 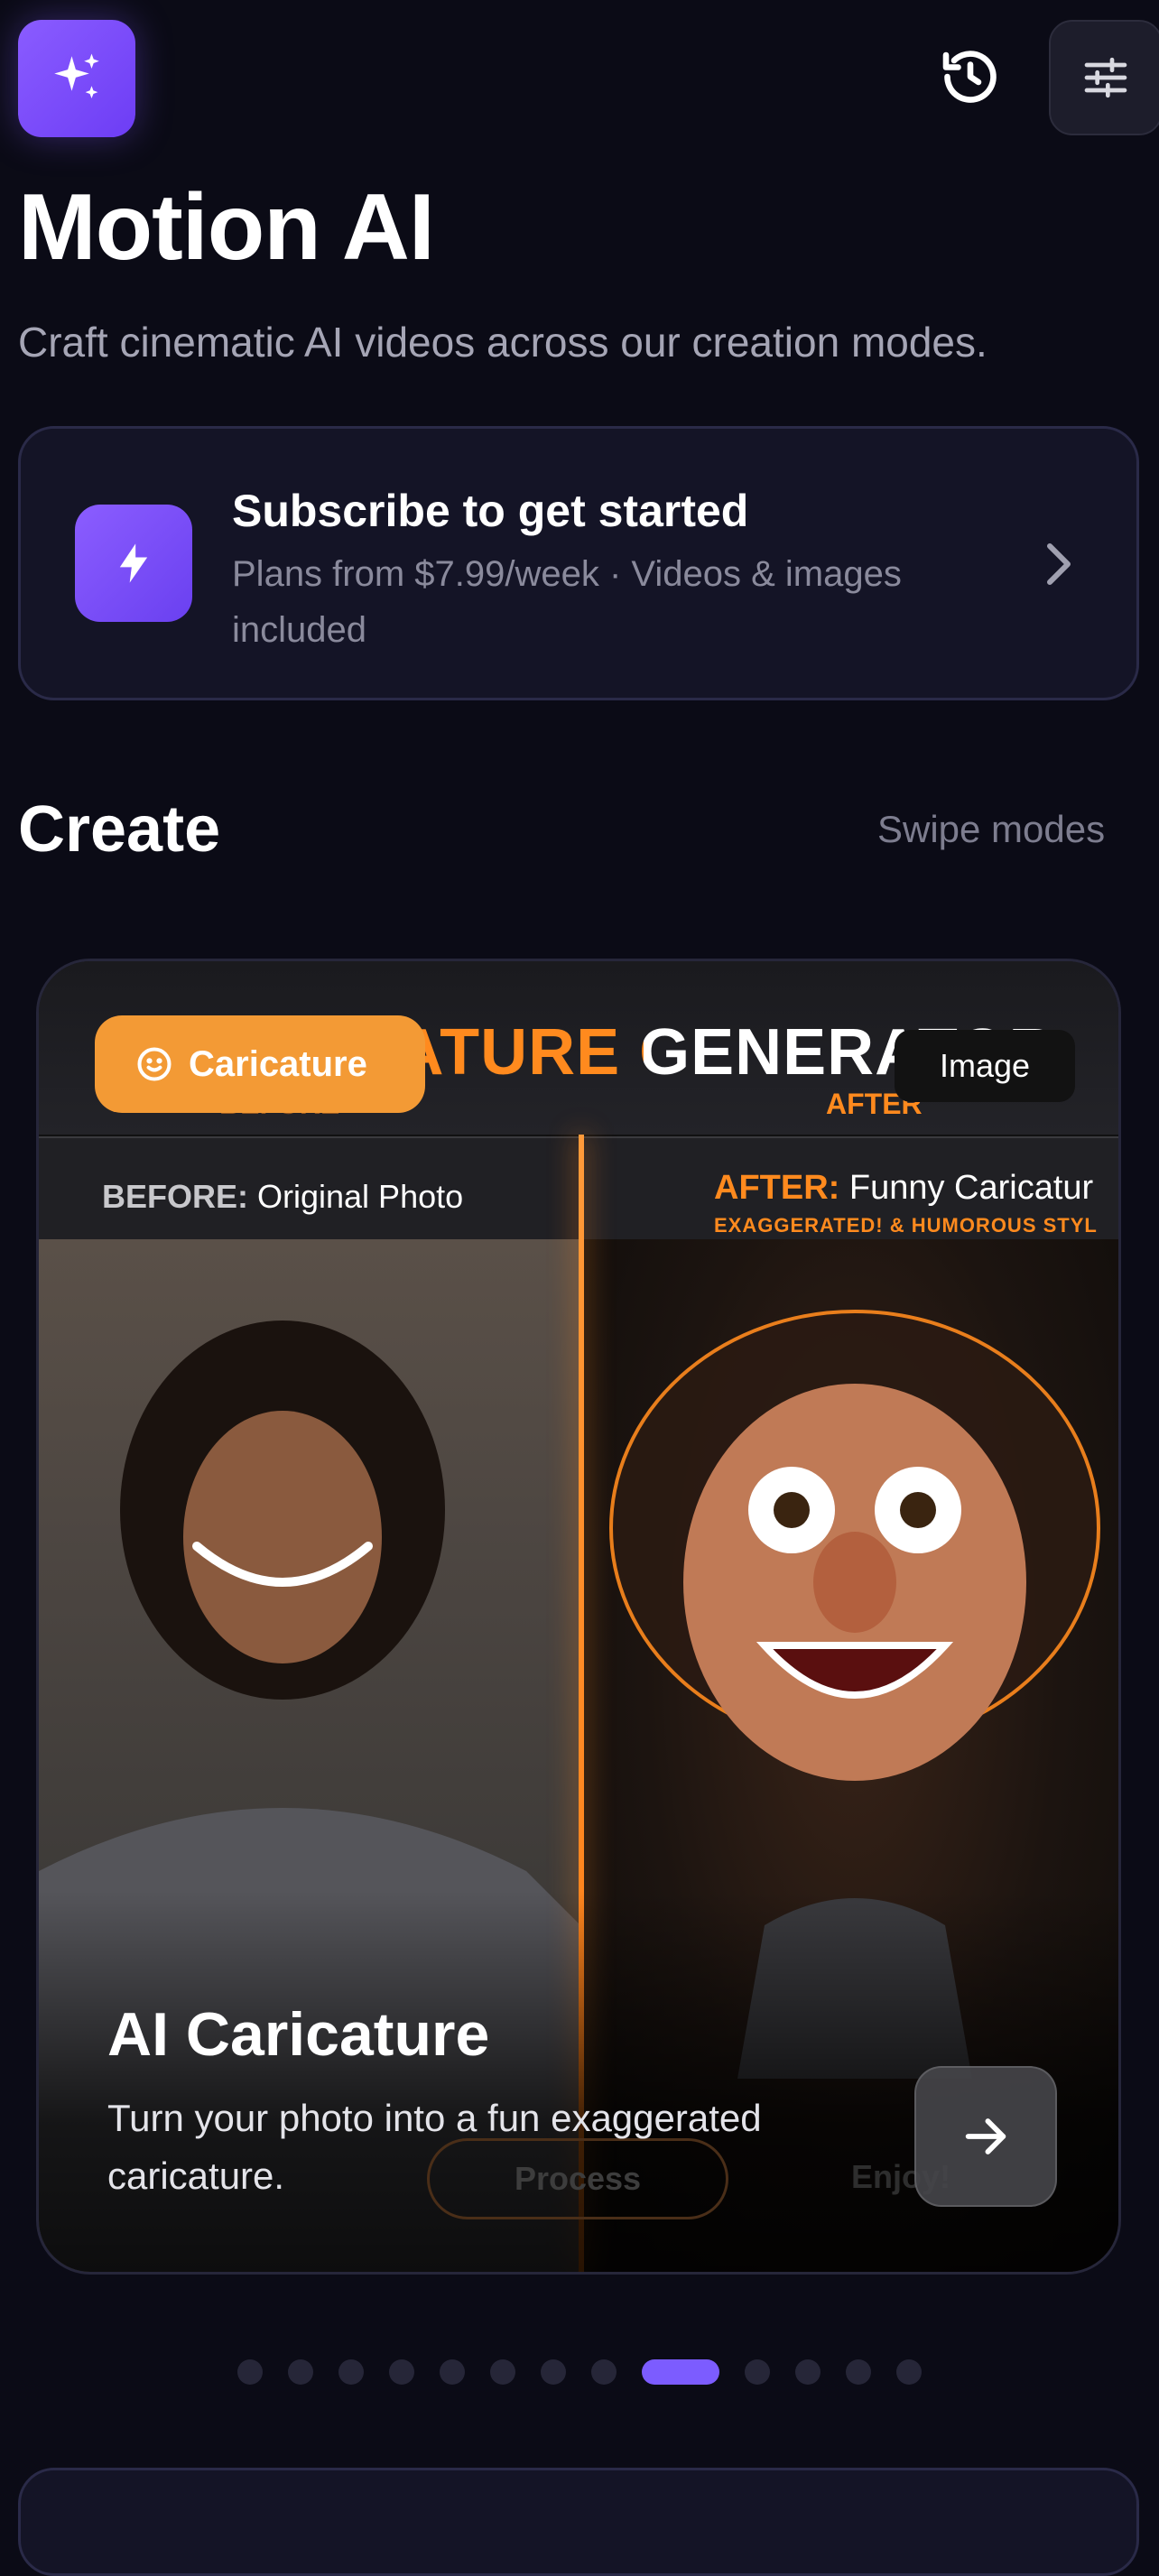 I want to click on history-icon, so click(x=969, y=77).